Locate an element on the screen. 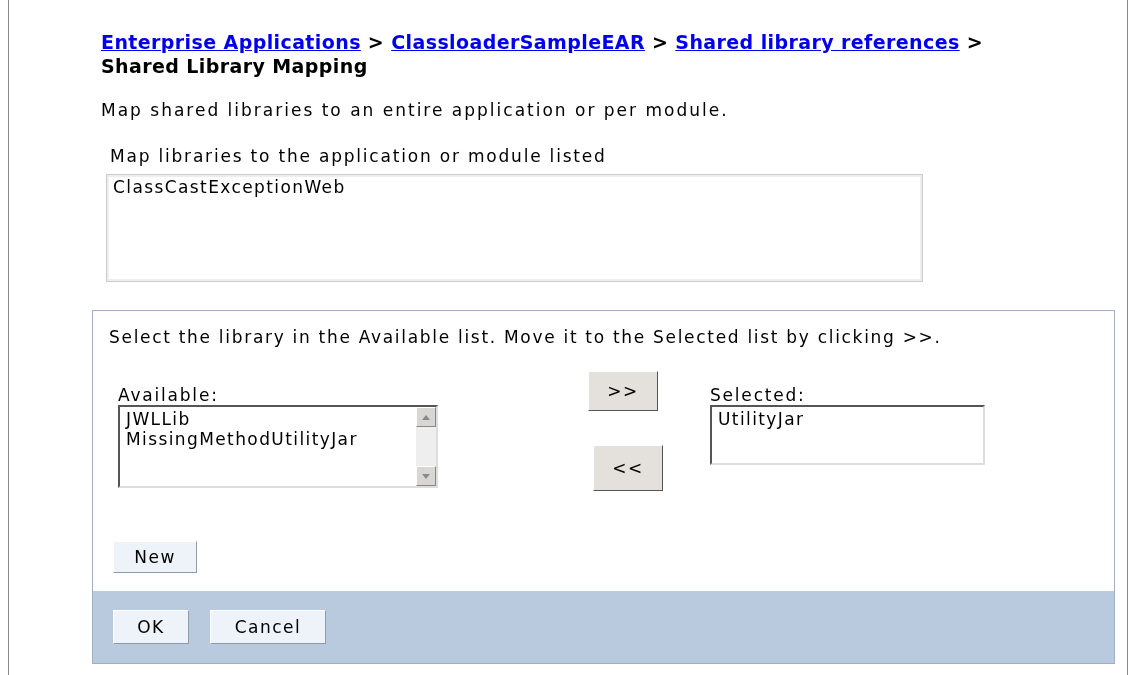  scroll-up-icon is located at coordinates (426, 417).